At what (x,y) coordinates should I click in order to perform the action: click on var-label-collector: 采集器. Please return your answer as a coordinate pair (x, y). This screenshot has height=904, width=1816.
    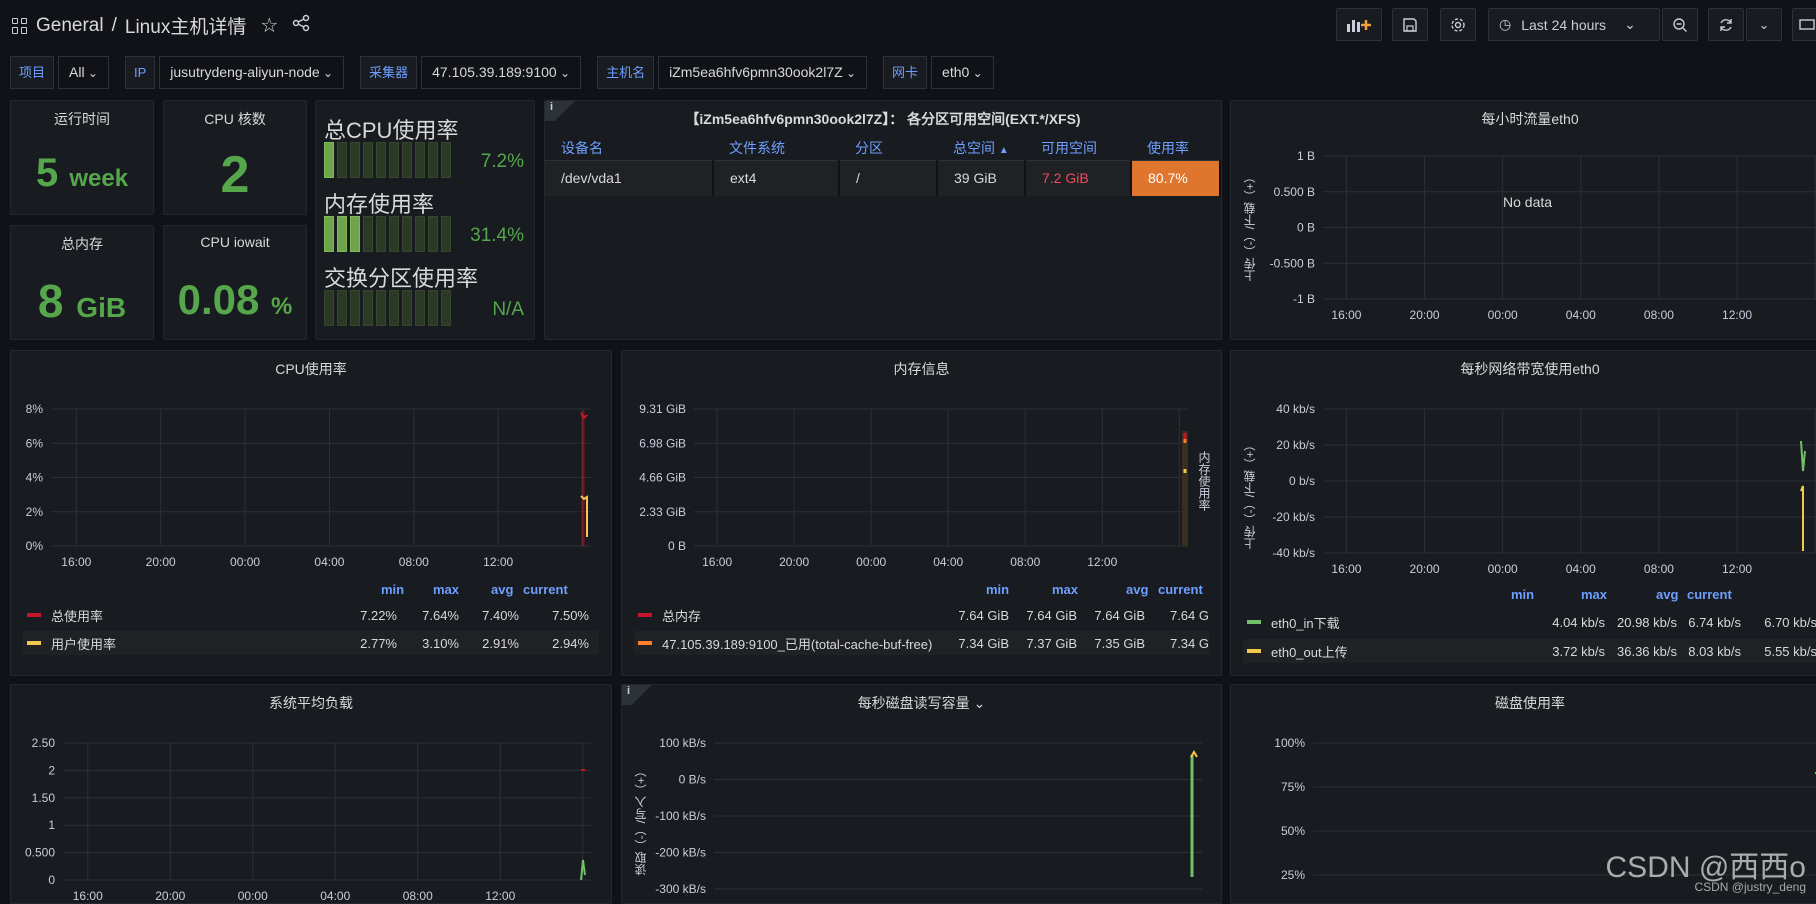
    Looking at the image, I should click on (388, 72).